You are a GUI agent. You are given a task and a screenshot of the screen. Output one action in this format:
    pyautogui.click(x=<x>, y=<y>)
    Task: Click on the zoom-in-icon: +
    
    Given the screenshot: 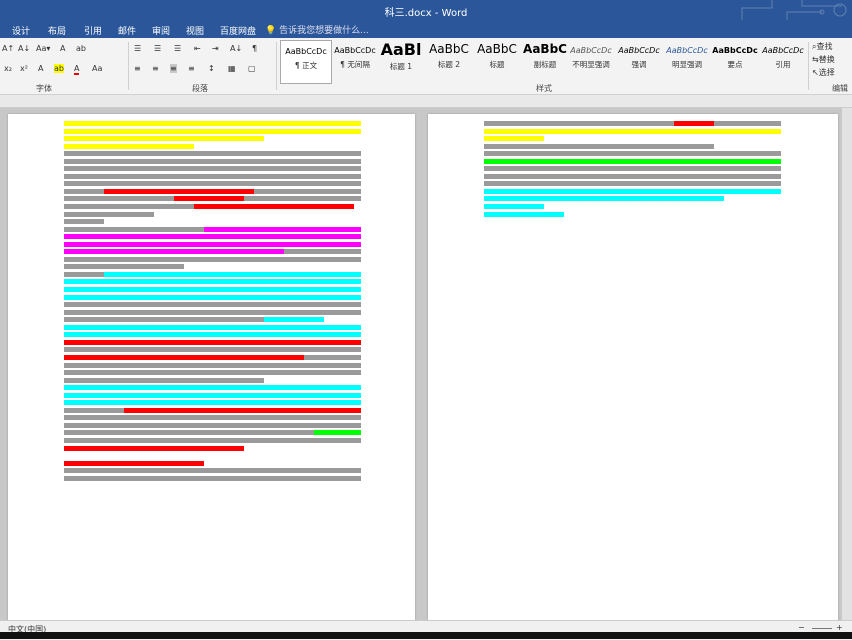 What is the action you would take?
    pyautogui.click(x=839, y=627)
    